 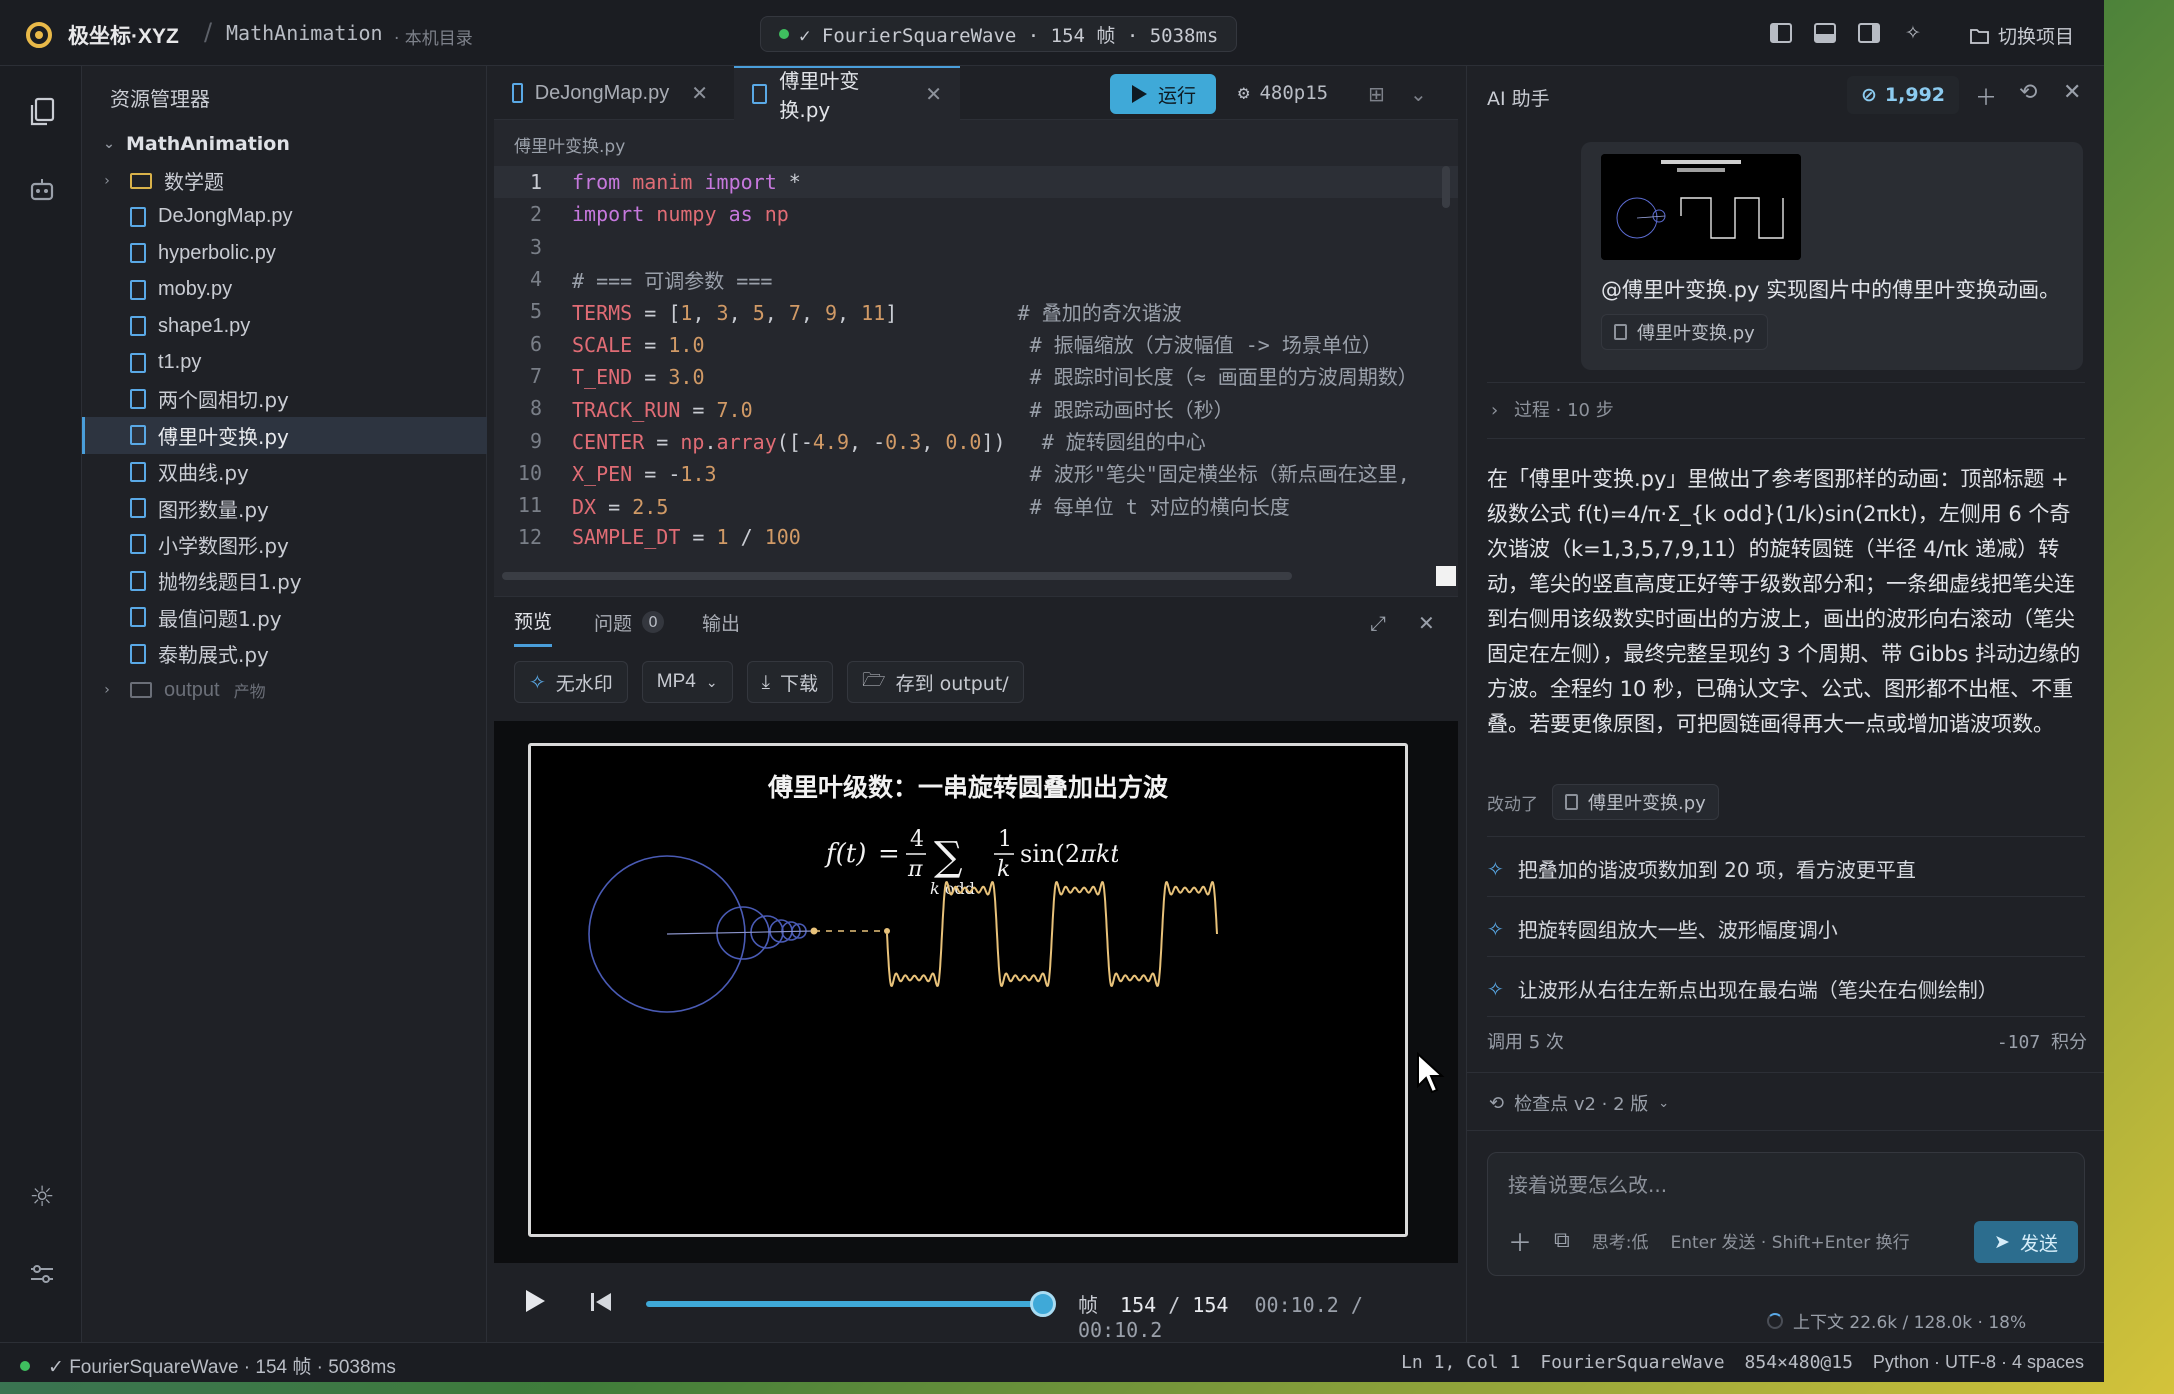 I want to click on tree-item-file: moby.py, so click(x=284, y=290).